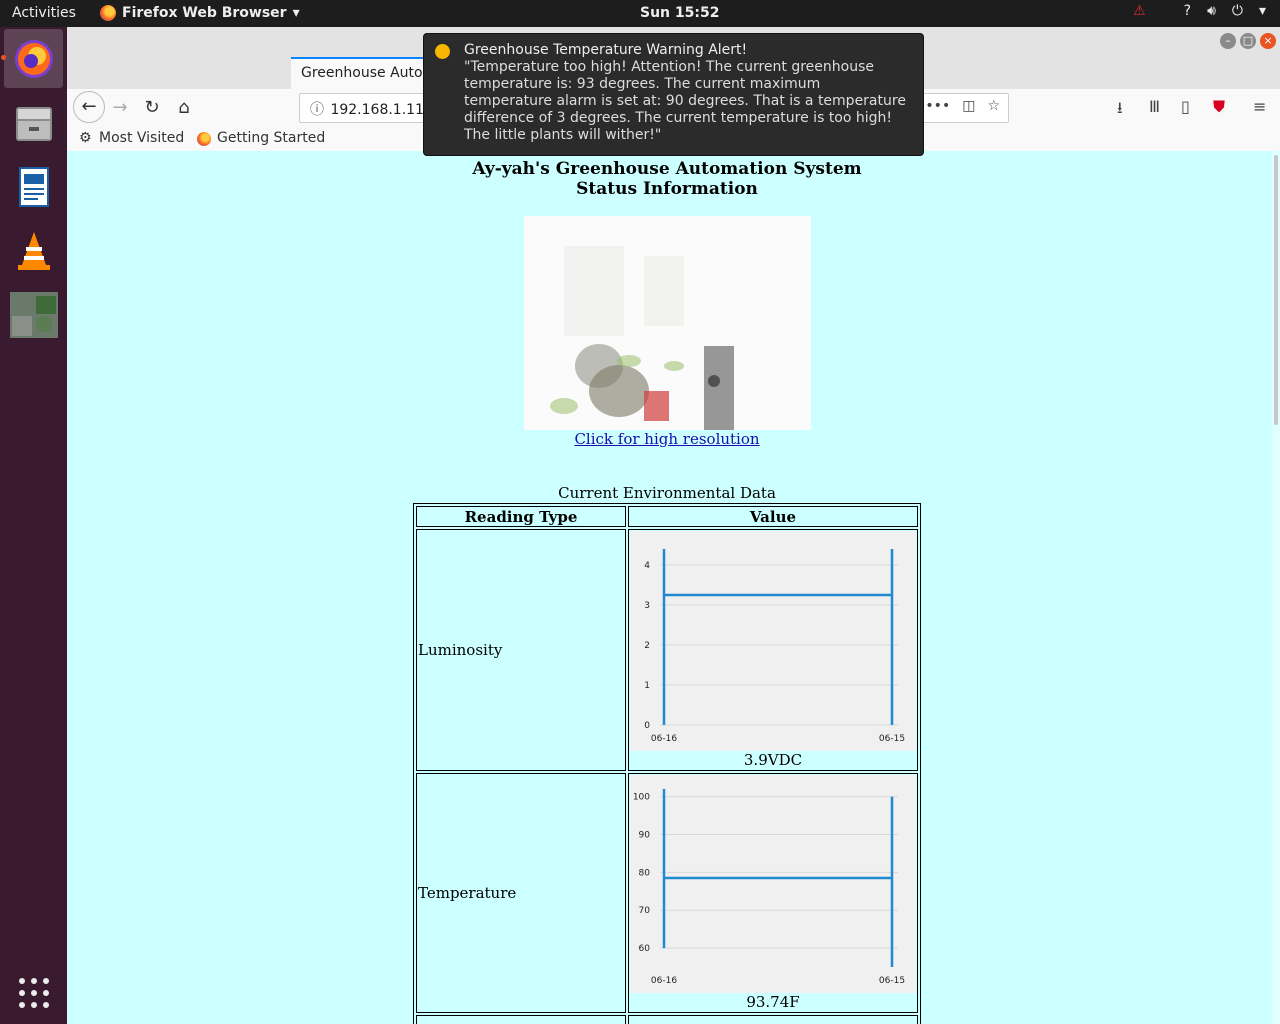  What do you see at coordinates (667, 493) in the screenshot?
I see `table-caption: Current Environmental Data` at bounding box center [667, 493].